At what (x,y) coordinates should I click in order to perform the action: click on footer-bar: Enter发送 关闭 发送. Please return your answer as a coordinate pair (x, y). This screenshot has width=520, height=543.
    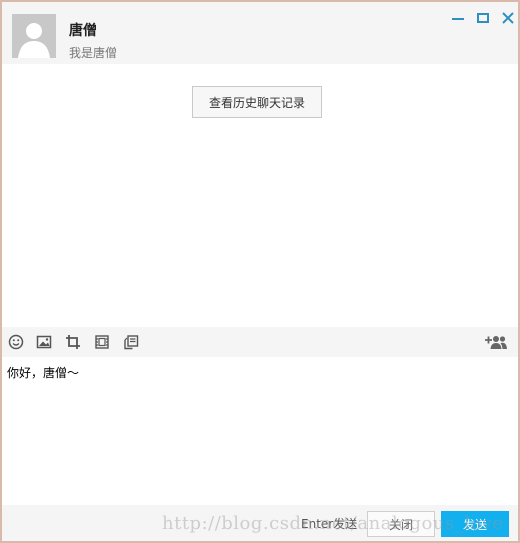
    Looking at the image, I should click on (260, 523).